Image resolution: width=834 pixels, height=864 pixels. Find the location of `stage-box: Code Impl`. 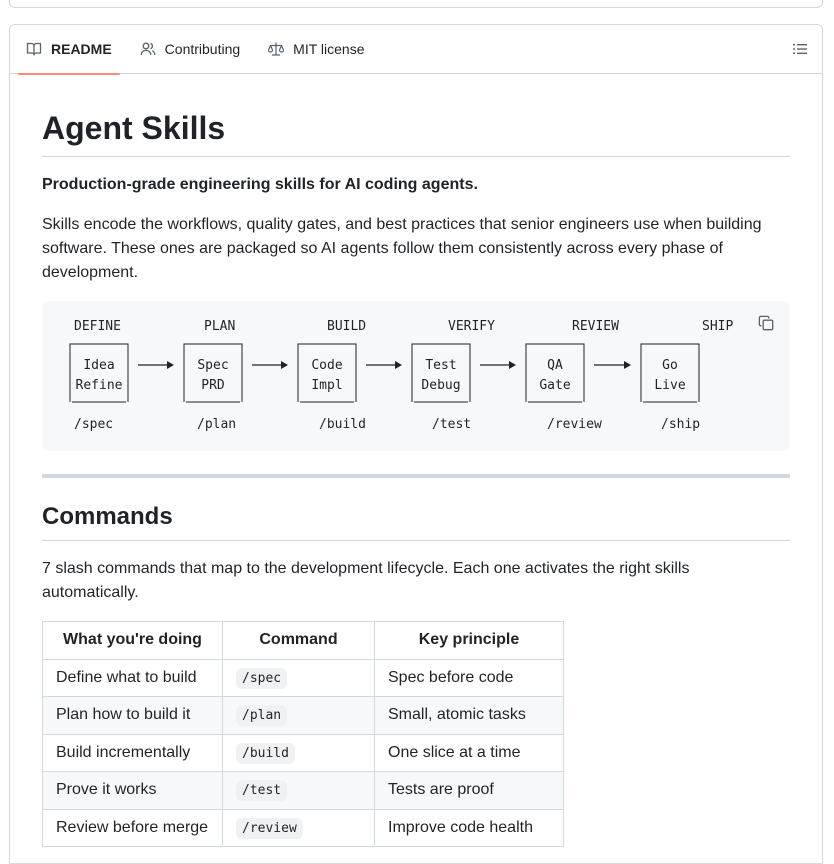

stage-box: Code Impl is located at coordinates (327, 373).